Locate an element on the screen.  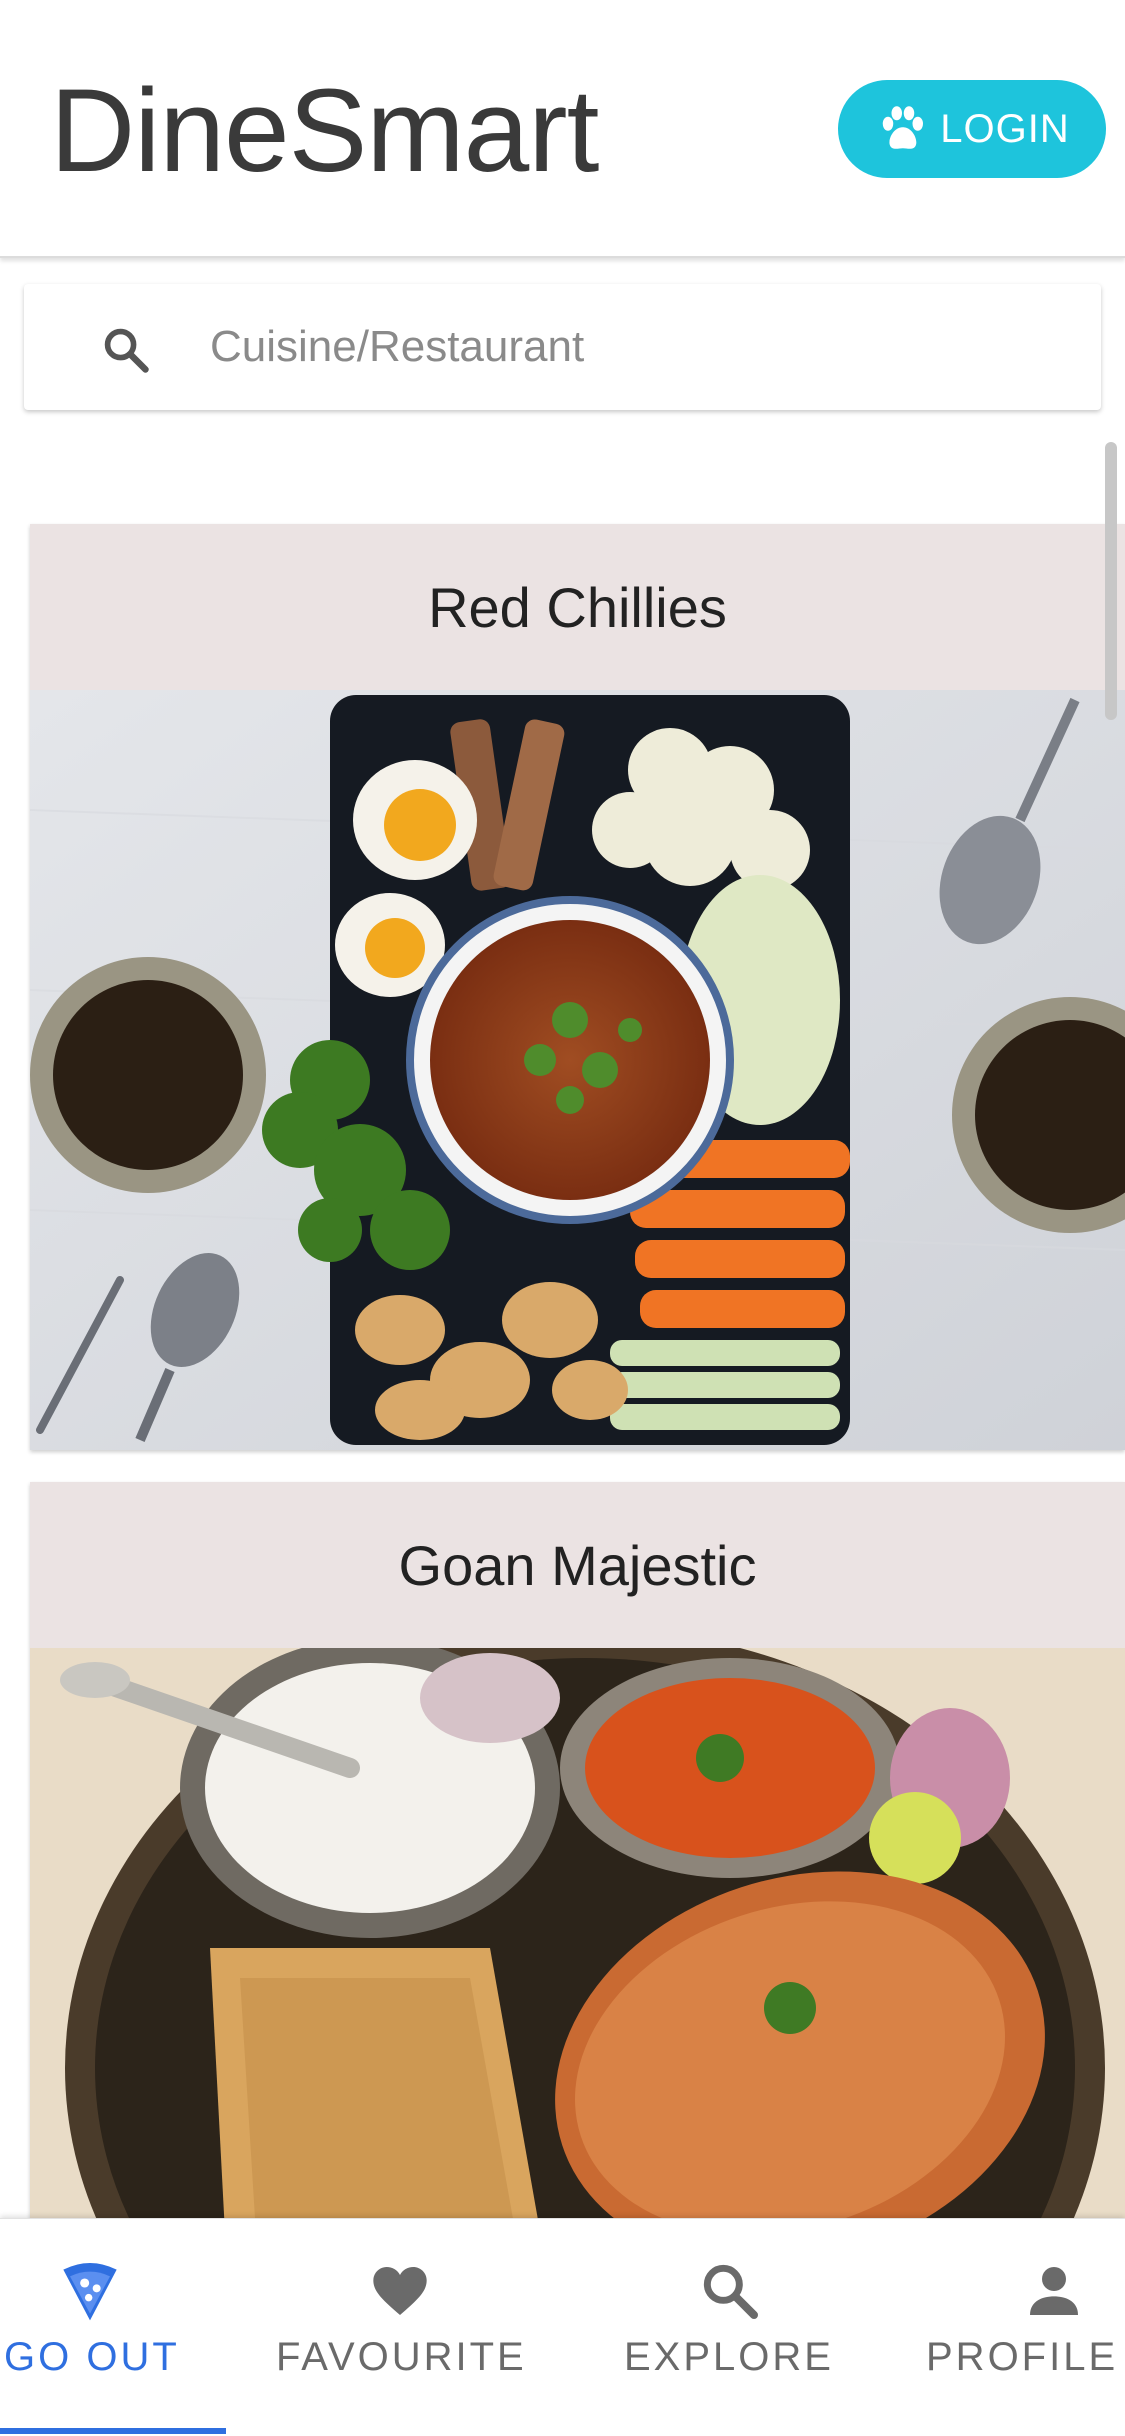
paw-icon is located at coordinates (903, 127).